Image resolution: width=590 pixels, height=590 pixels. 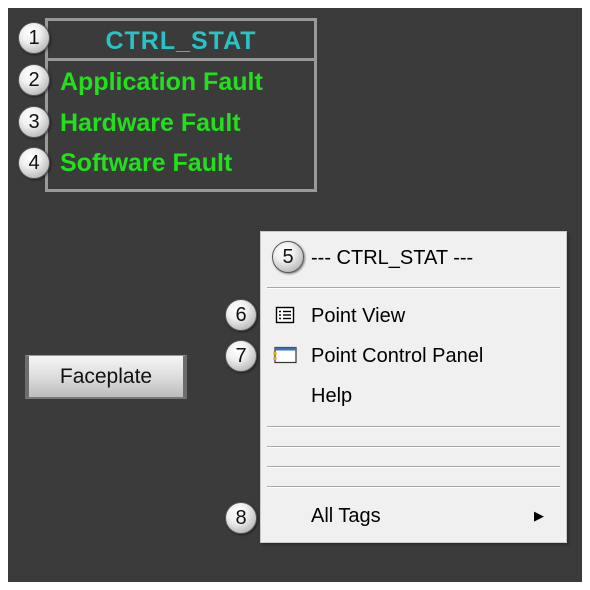 I want to click on menu-item-point-view-label: Point View, so click(x=358, y=316).